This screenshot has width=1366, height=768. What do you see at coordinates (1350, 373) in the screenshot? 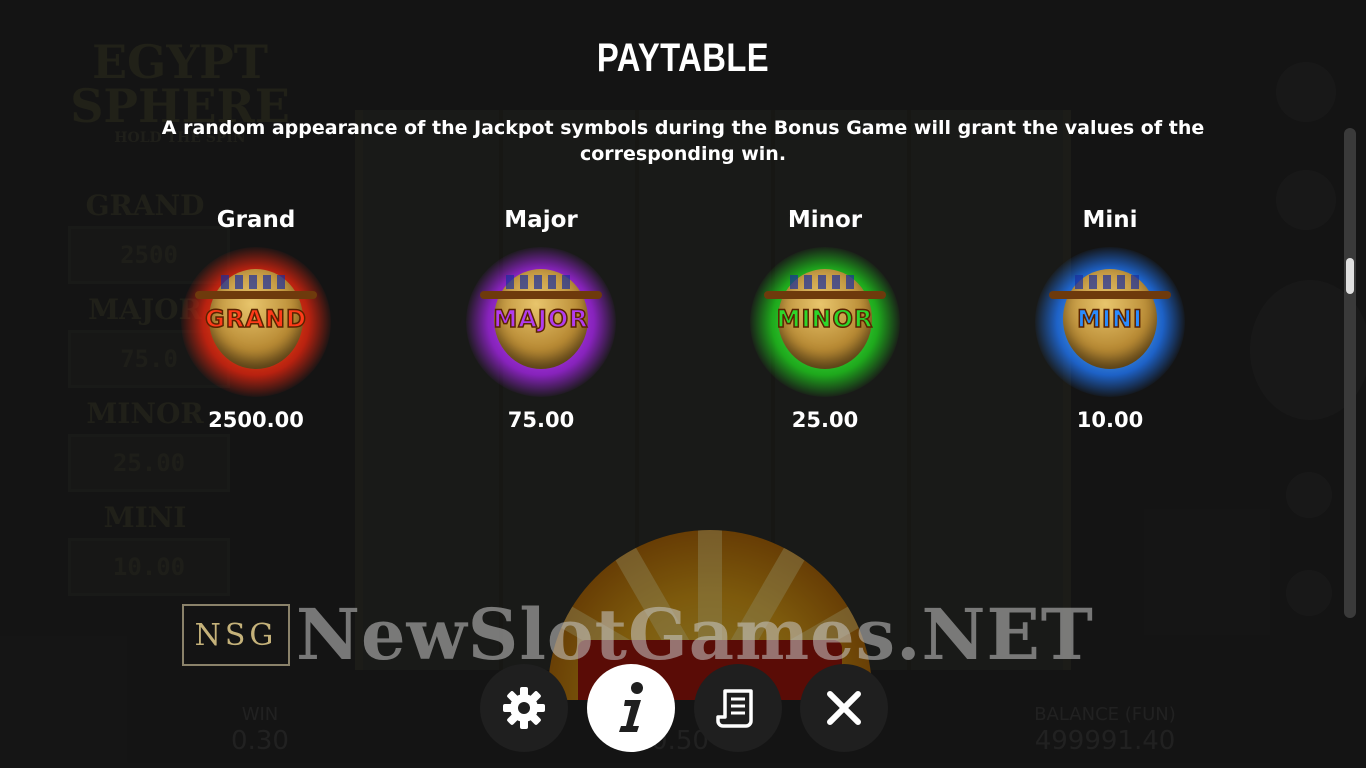
I see `paytable-scrollbar` at bounding box center [1350, 373].